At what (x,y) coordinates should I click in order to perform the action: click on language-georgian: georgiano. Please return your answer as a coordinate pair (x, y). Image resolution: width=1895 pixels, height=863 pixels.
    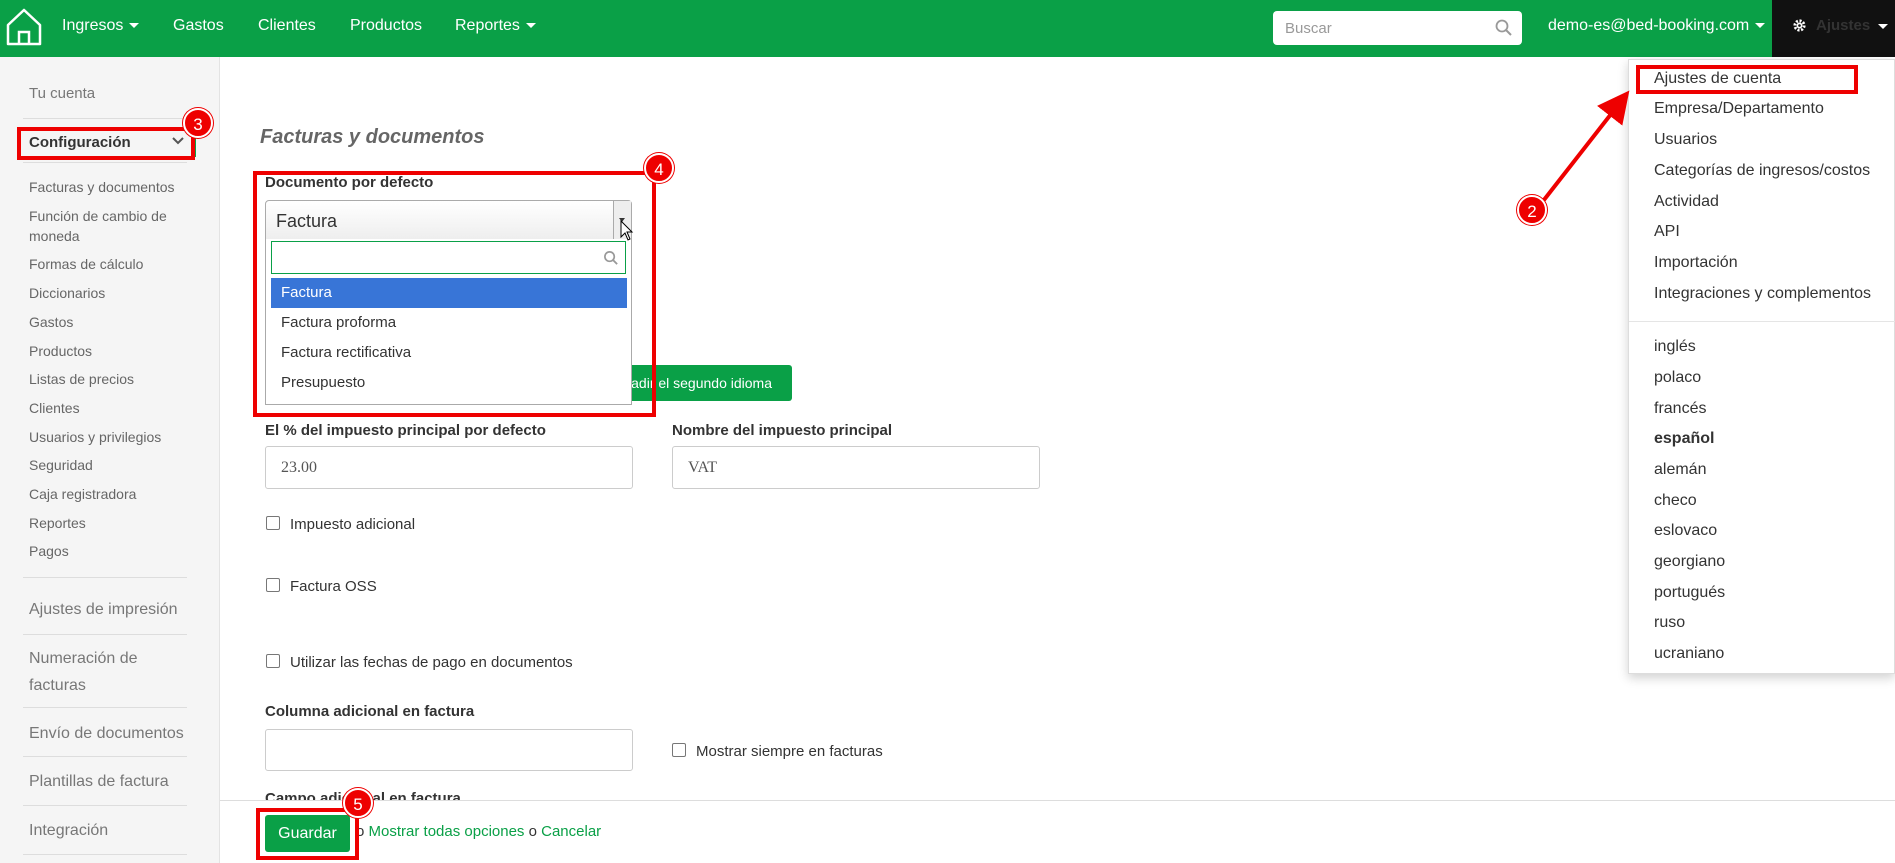
    Looking at the image, I should click on (1689, 562).